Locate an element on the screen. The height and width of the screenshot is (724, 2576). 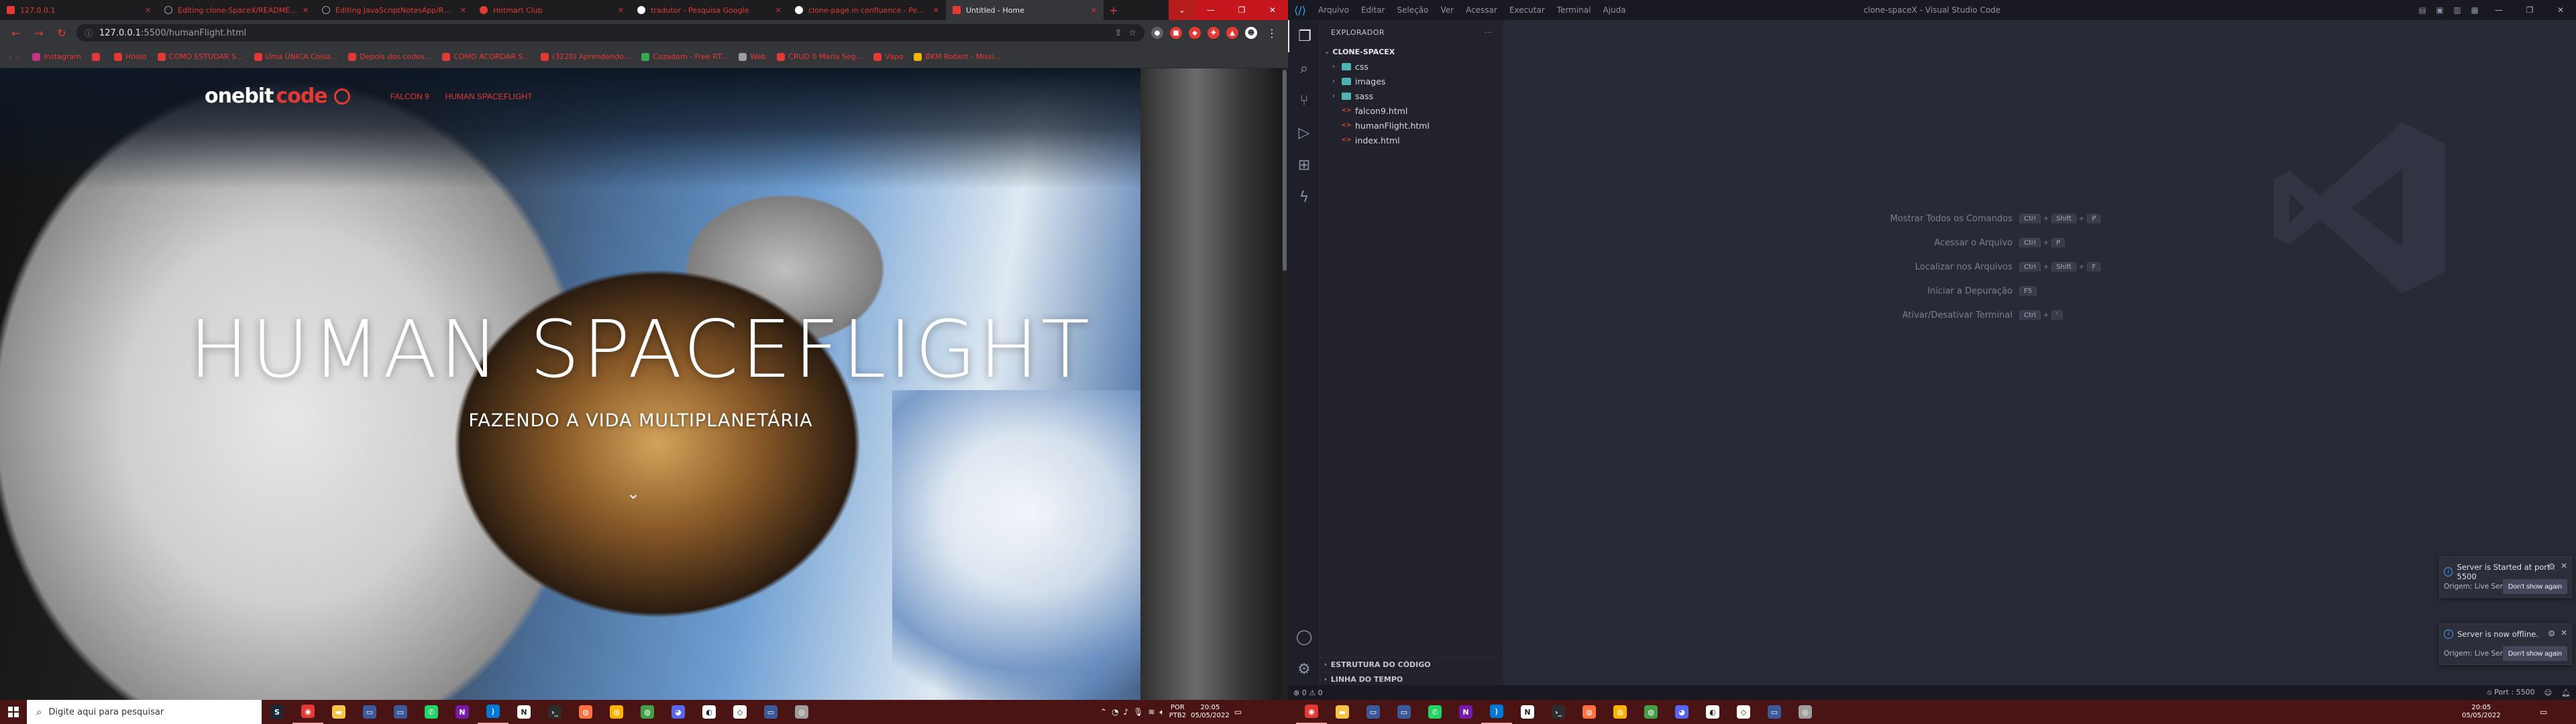
more-actions-icon: ··· is located at coordinates (1489, 32).